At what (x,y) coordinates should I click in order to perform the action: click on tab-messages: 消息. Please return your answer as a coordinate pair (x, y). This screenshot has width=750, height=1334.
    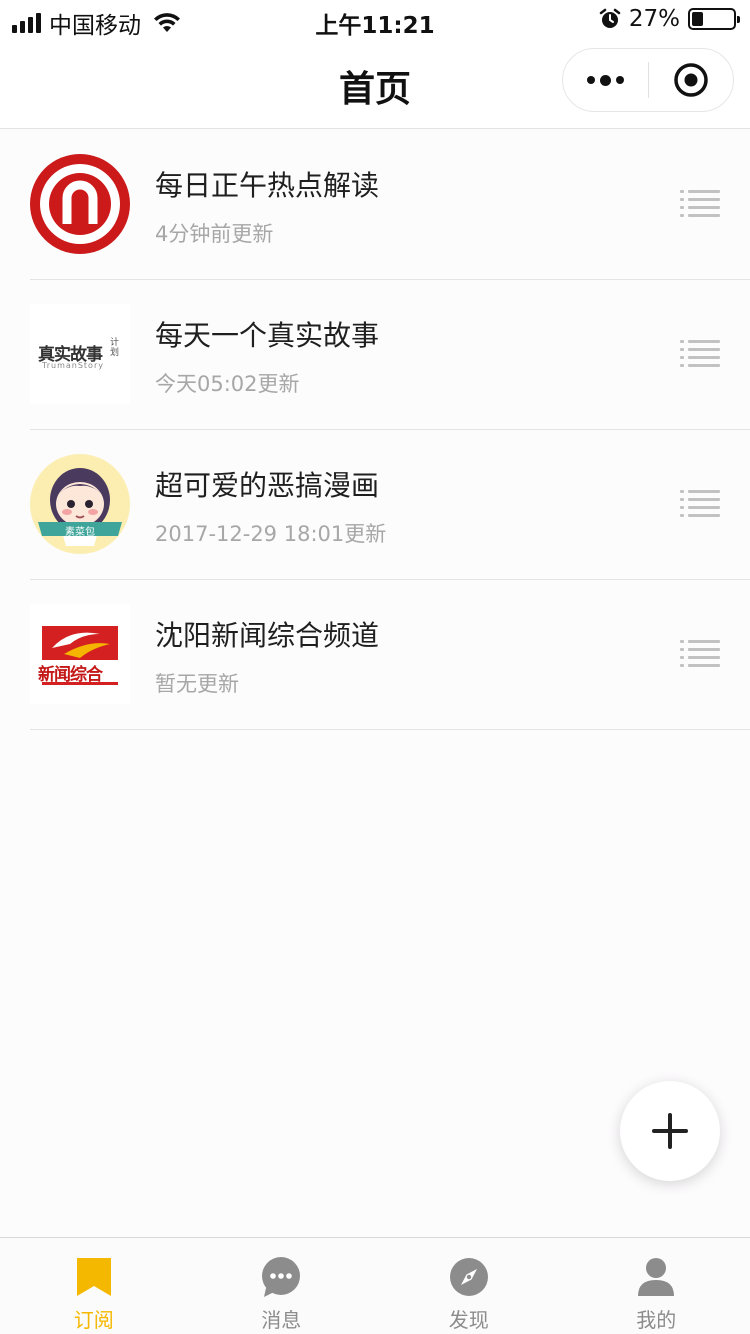
    Looking at the image, I should click on (282, 1286).